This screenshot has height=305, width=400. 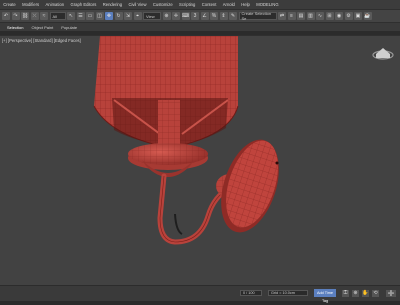 I want to click on percent-snap-icon: %, so click(x=214, y=16).